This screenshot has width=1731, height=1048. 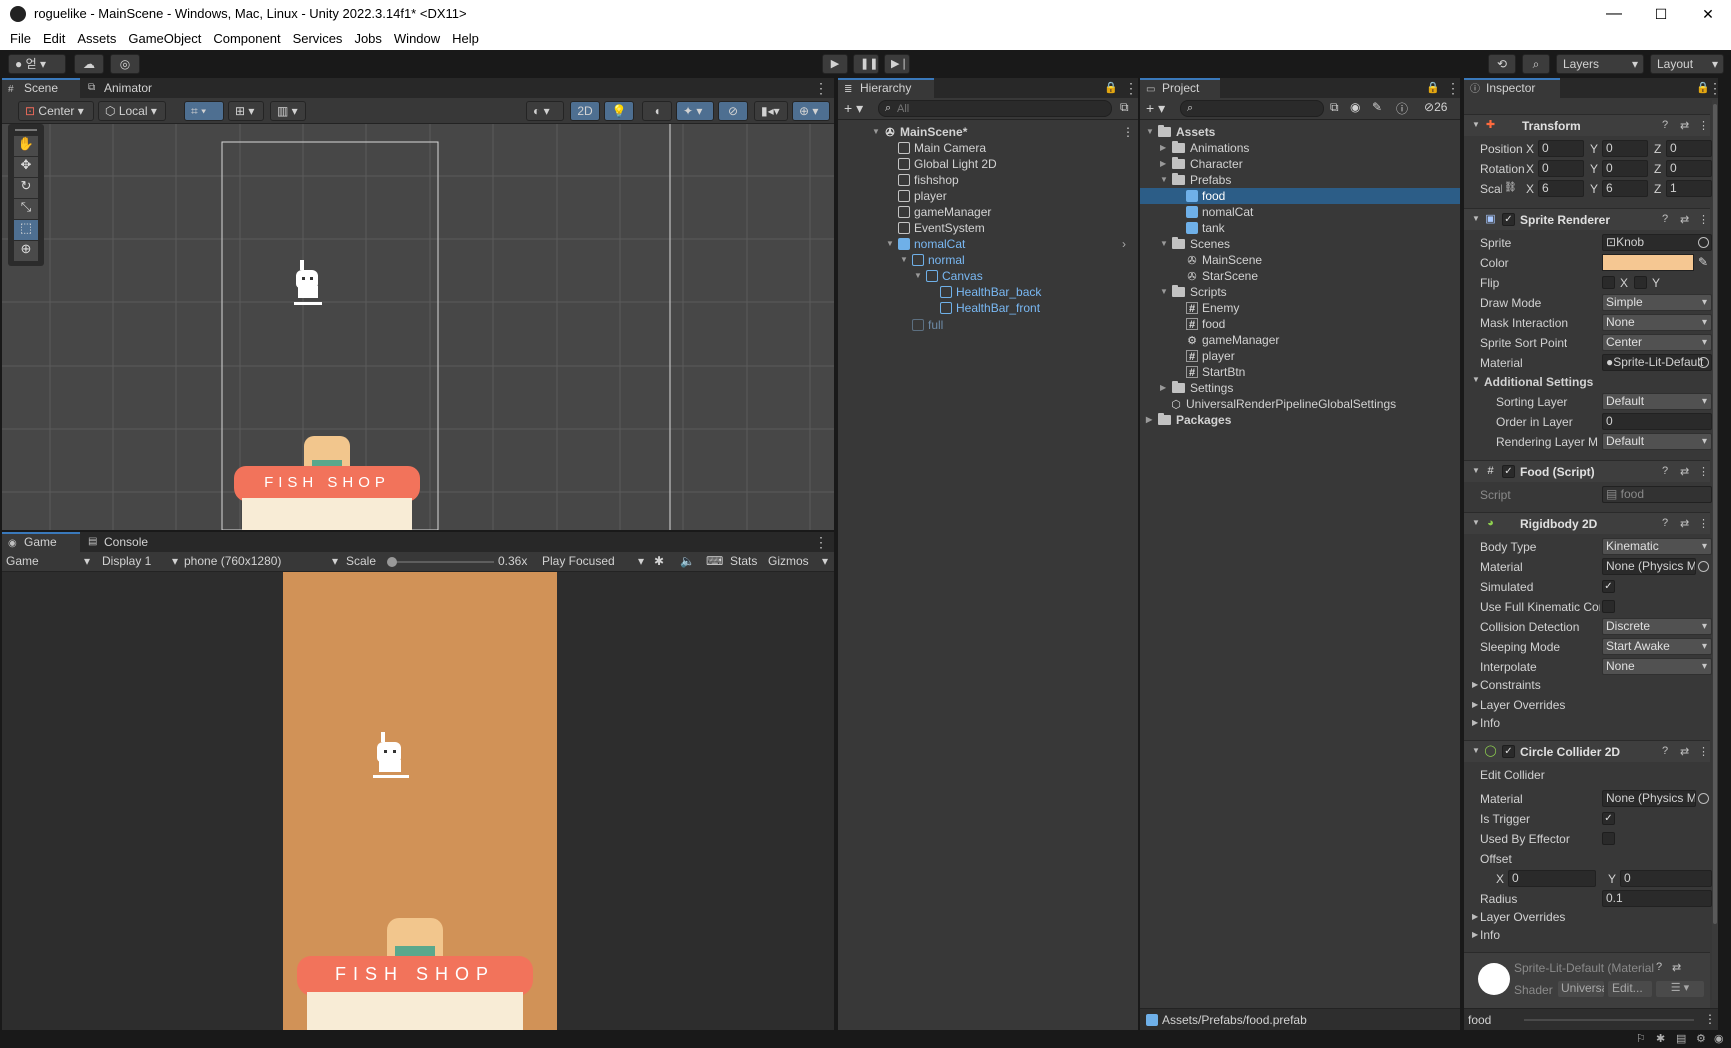 I want to click on rotation-z-field: 0, so click(x=1689, y=168).